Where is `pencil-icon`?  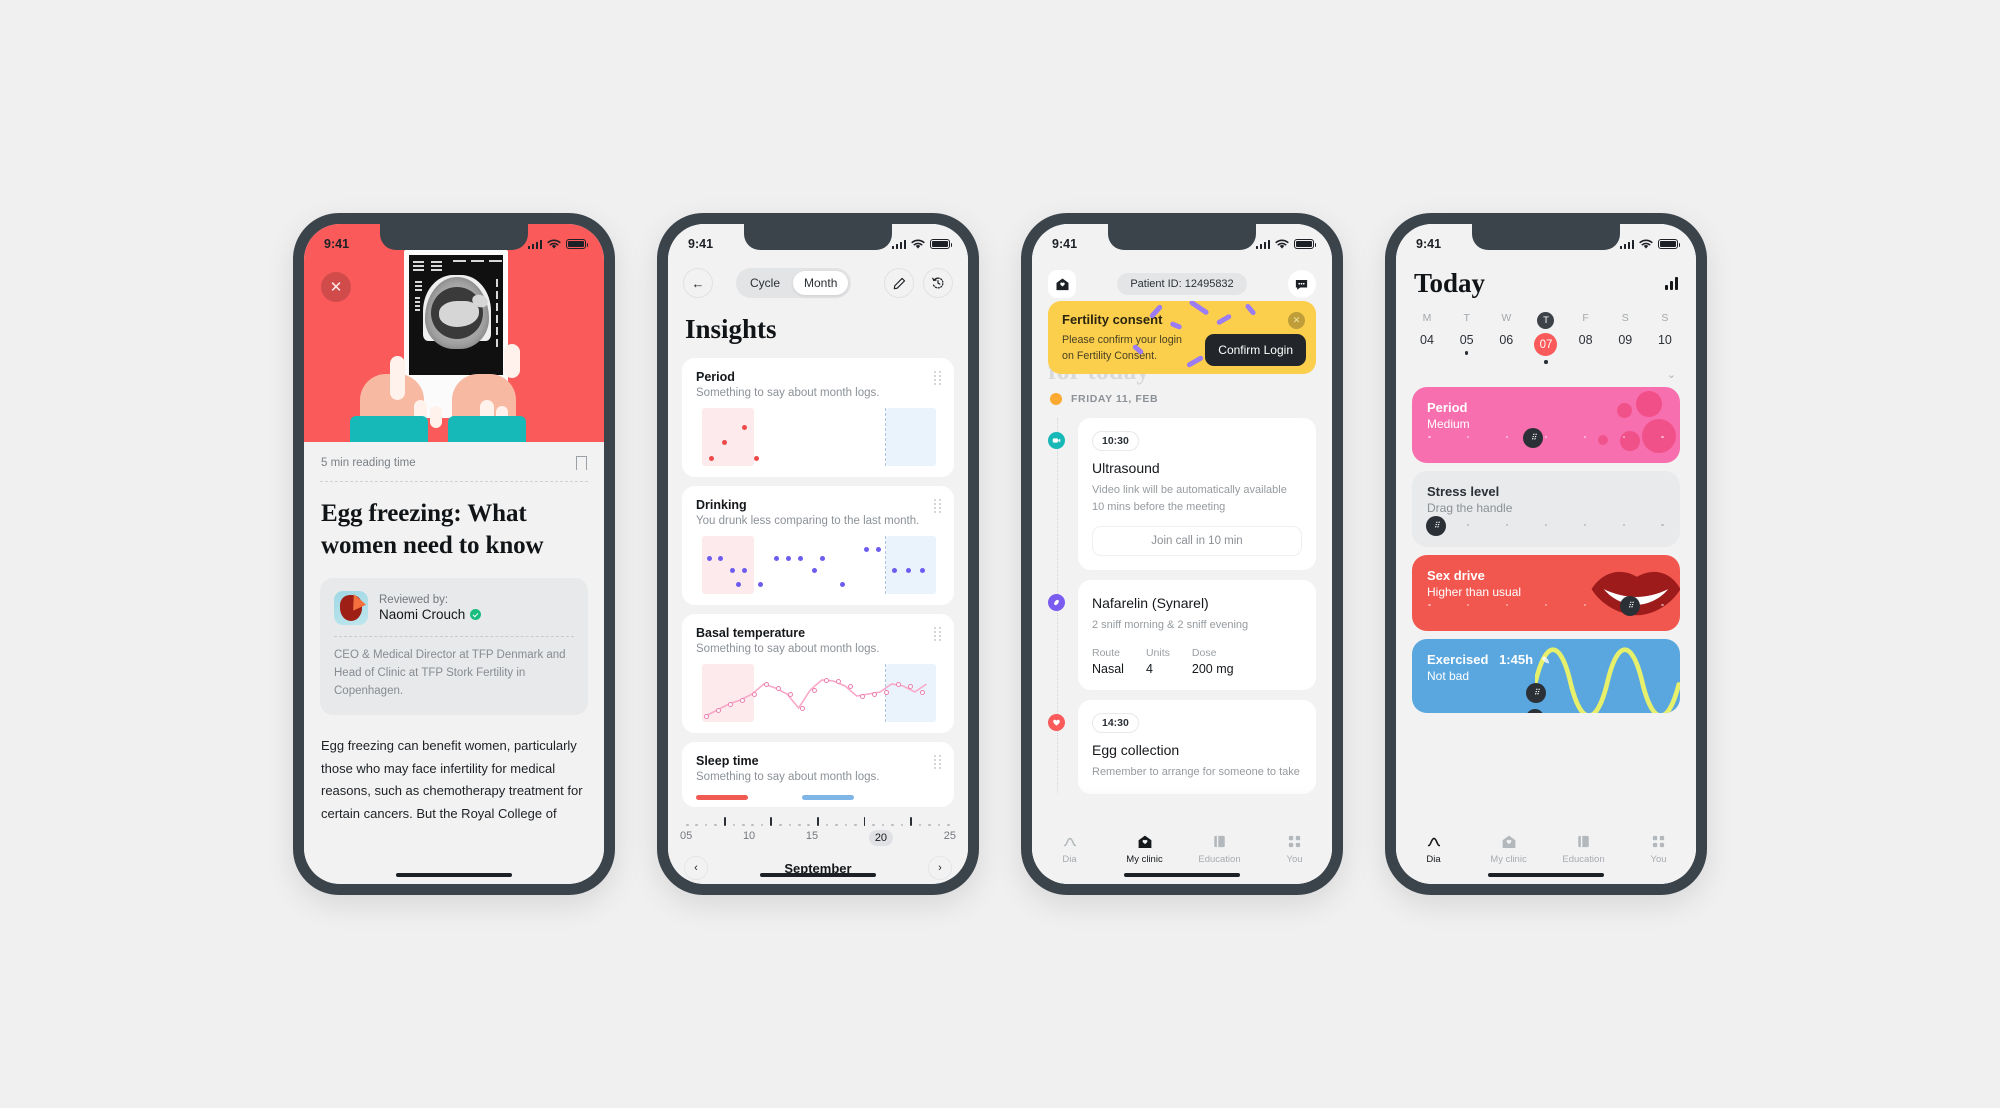 pencil-icon is located at coordinates (899, 283).